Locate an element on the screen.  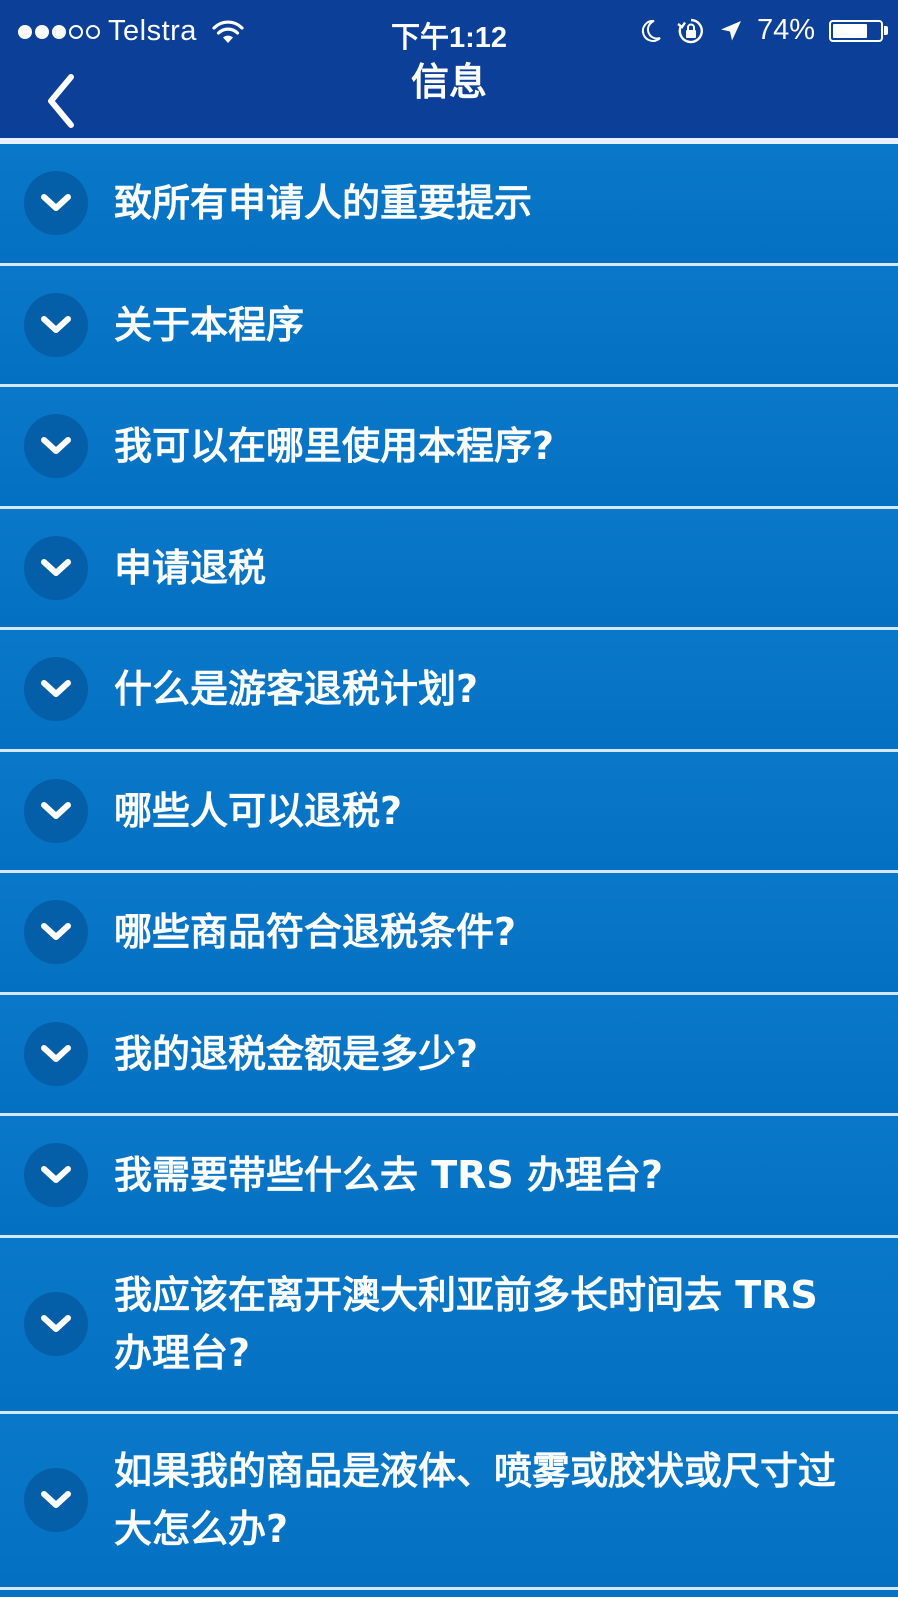
faq-item-who-eligible: 哪些人可以退税? is located at coordinates (449, 812).